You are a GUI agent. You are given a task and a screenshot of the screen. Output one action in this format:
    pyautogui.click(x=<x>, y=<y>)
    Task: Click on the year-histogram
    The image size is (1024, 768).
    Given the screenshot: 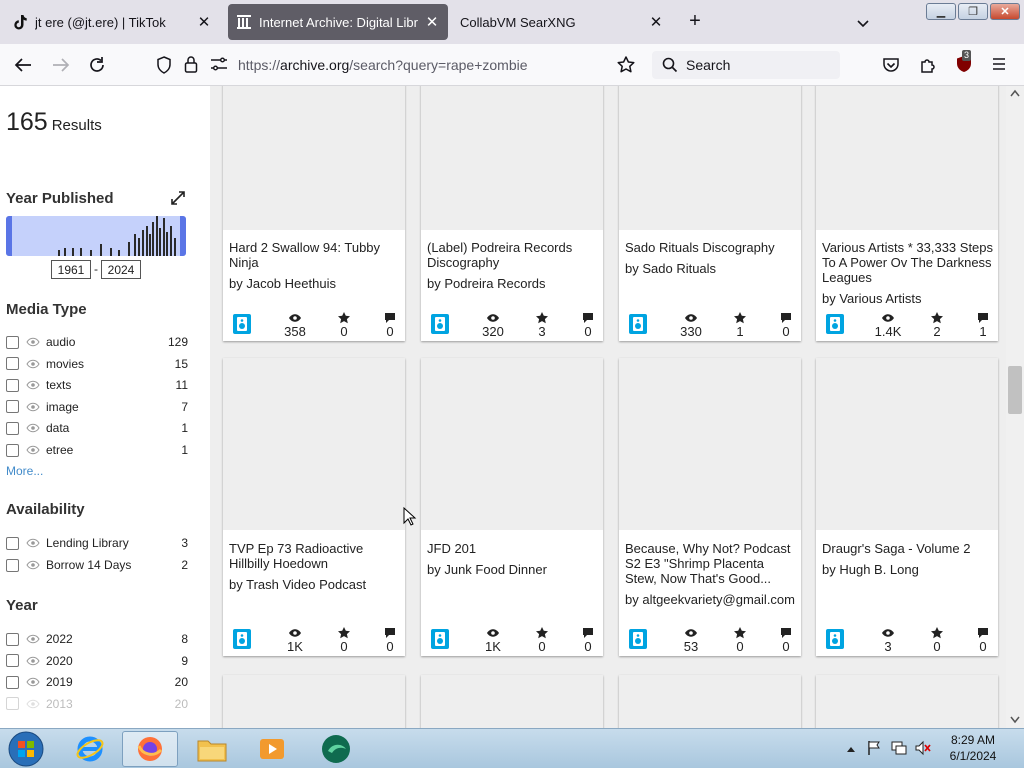 What is the action you would take?
    pyautogui.click(x=96, y=236)
    